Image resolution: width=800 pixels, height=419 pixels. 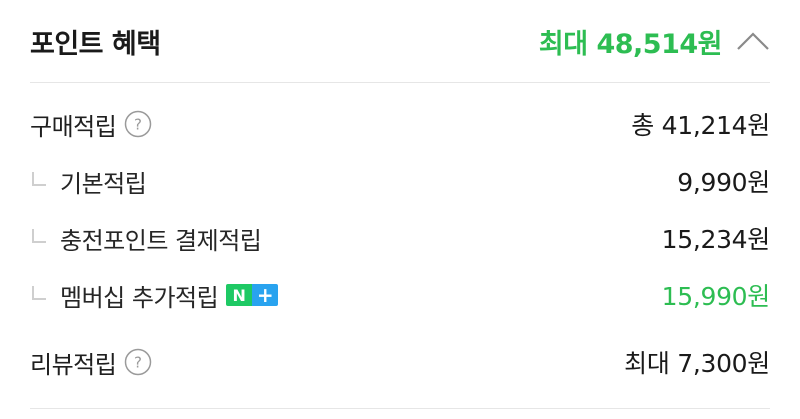 What do you see at coordinates (73, 364) in the screenshot?
I see `review-points-label: 리뷰적립` at bounding box center [73, 364].